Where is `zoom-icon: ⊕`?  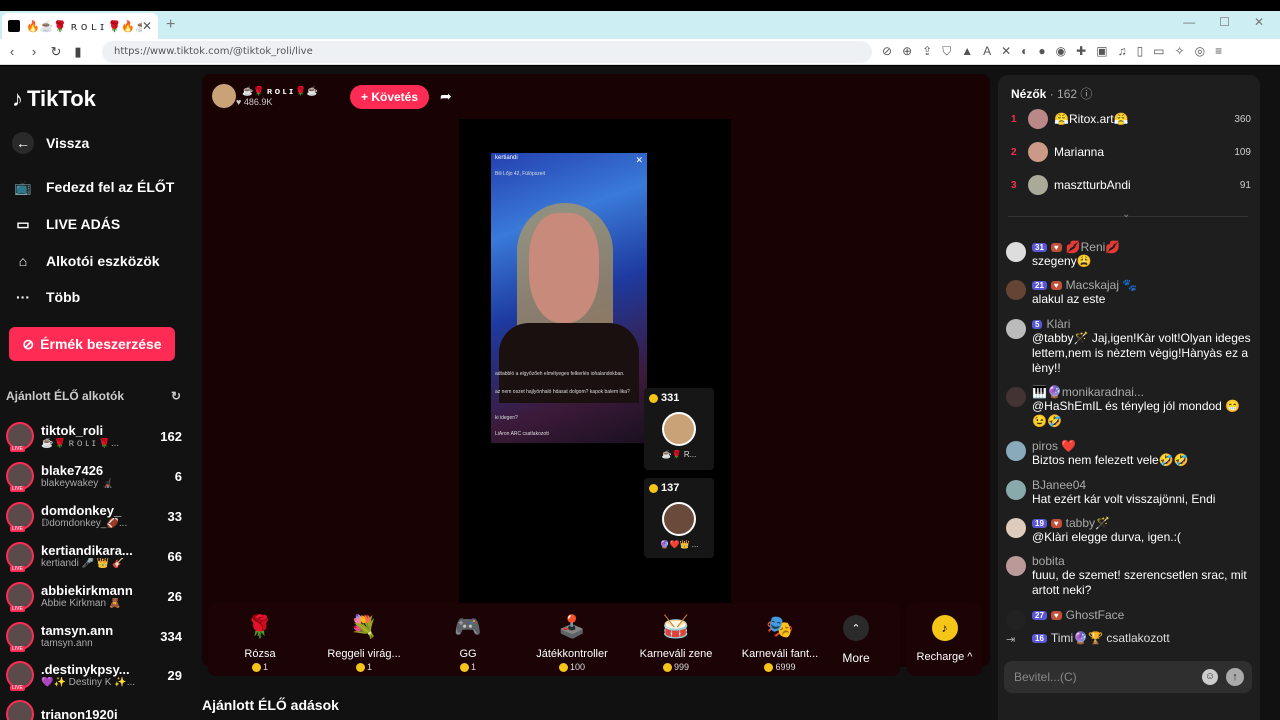 zoom-icon: ⊕ is located at coordinates (907, 51).